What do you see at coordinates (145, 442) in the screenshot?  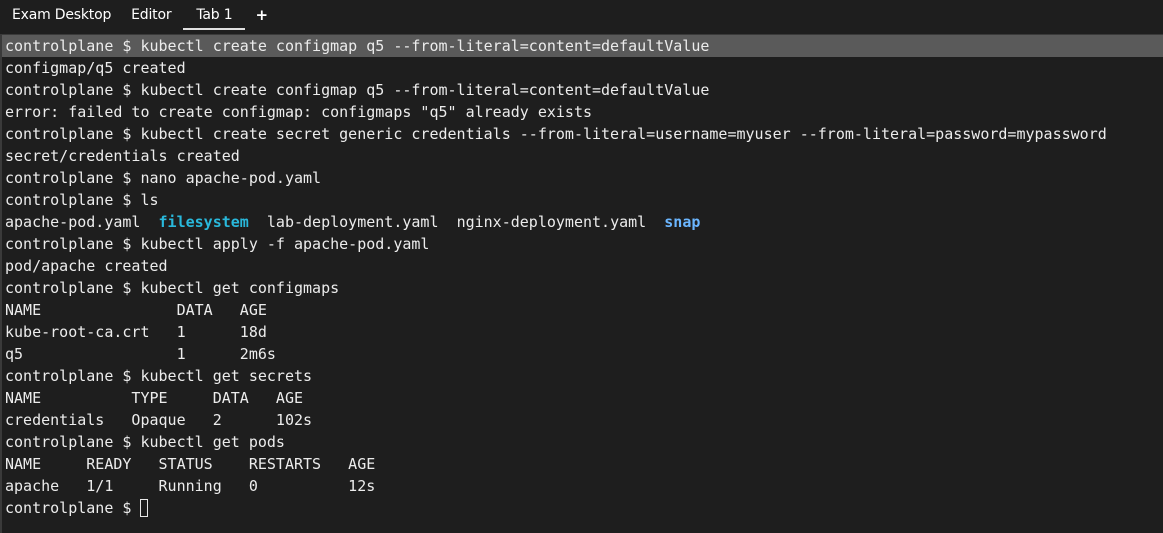 I see `terminal-line: controlplane $ kubectl get pods` at bounding box center [145, 442].